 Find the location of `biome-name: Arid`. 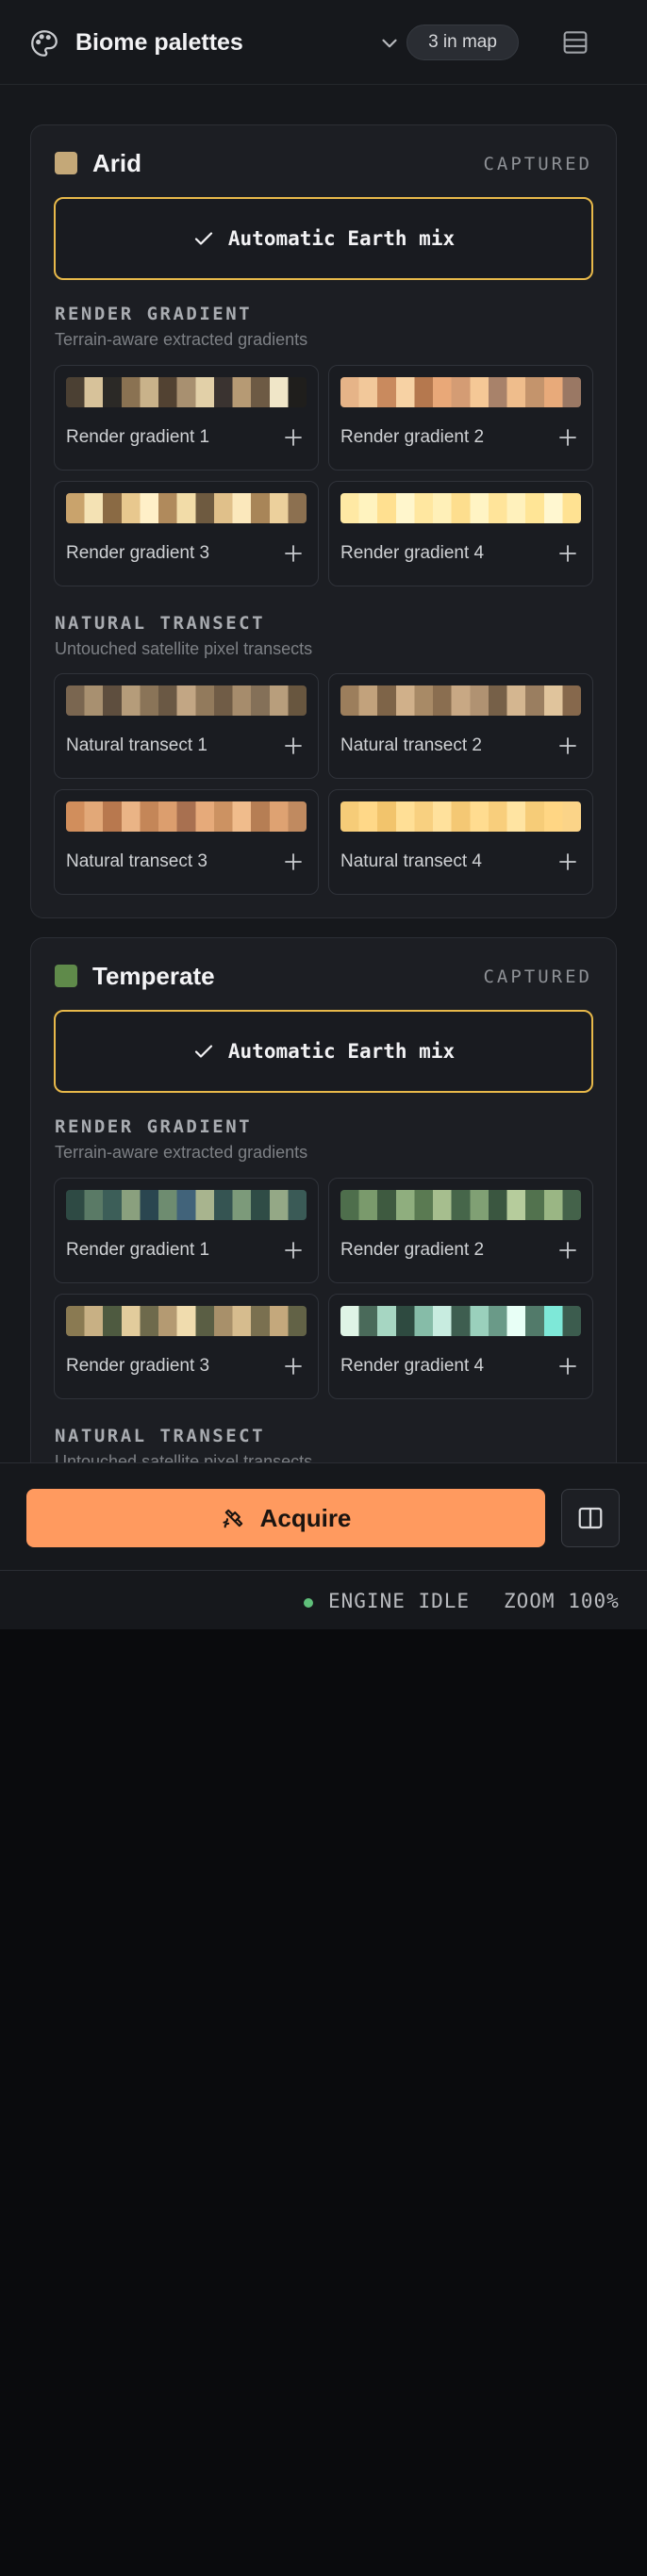

biome-name: Arid is located at coordinates (116, 163).